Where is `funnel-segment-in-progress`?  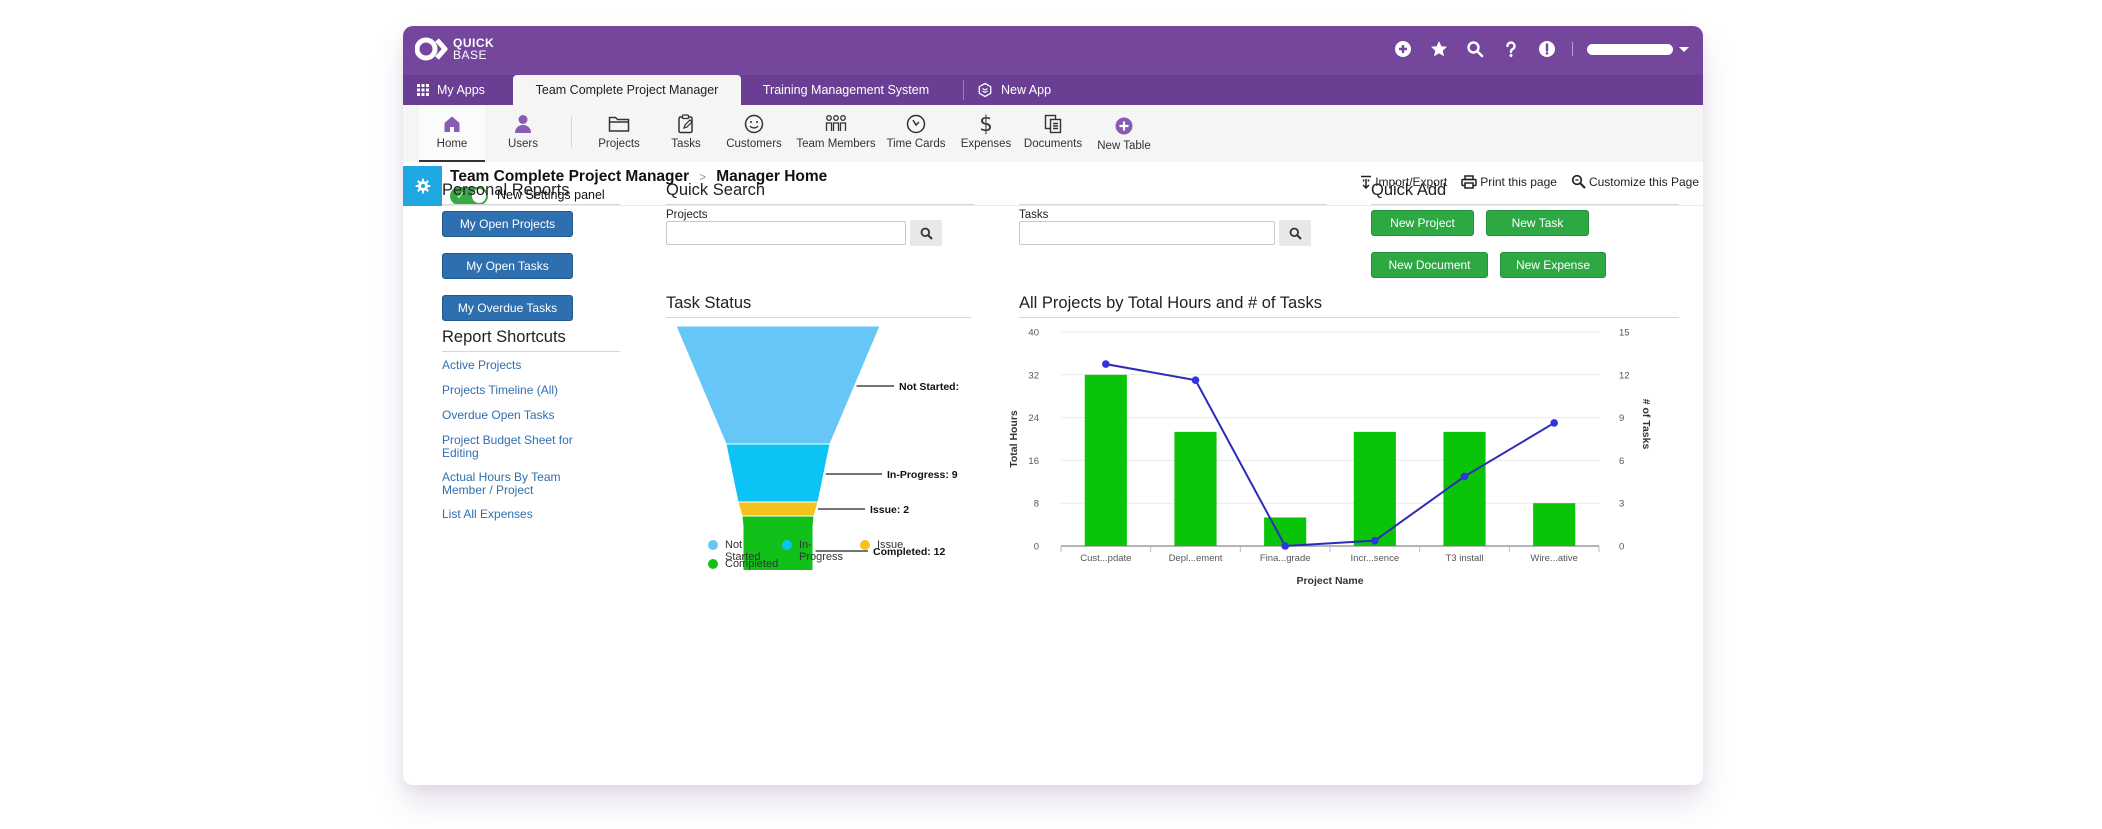 funnel-segment-in-progress is located at coordinates (778, 473).